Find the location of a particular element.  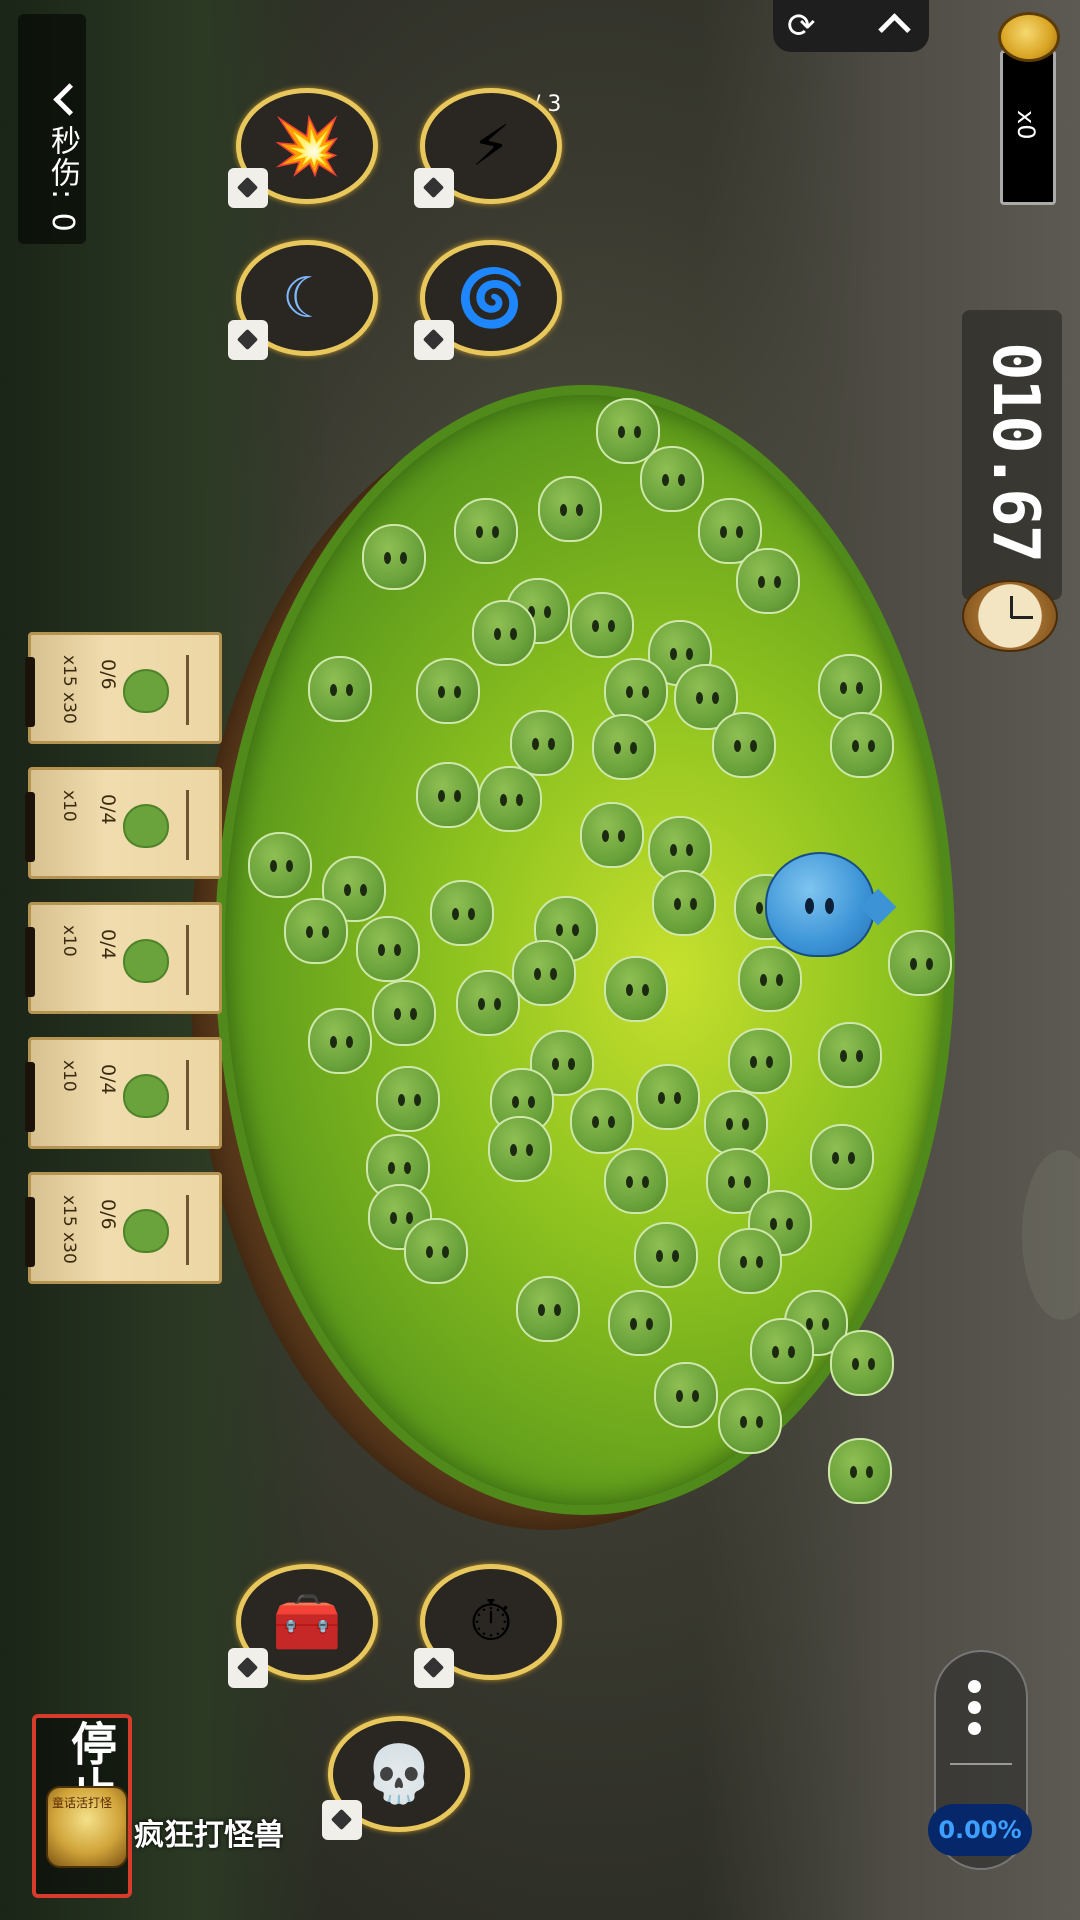

progress-percent-badge: 0.00% is located at coordinates (980, 1830).